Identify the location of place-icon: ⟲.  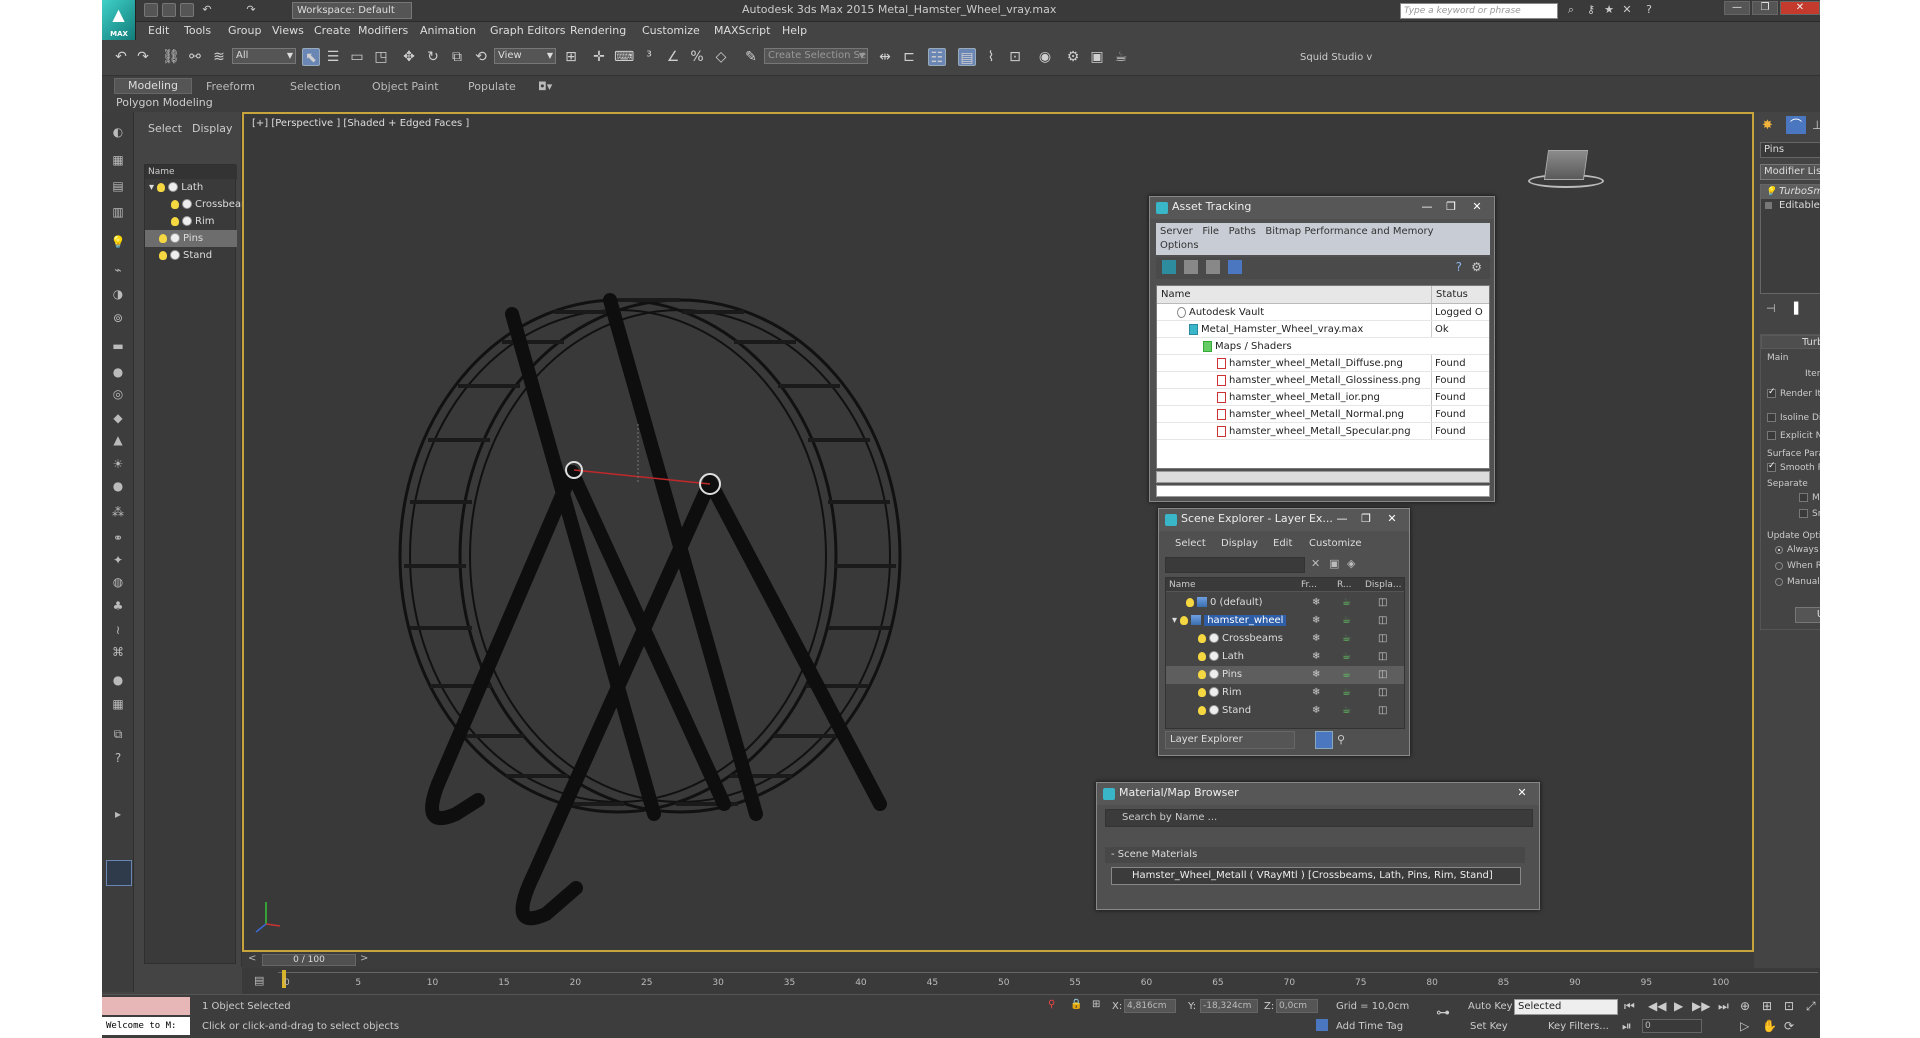
(481, 57).